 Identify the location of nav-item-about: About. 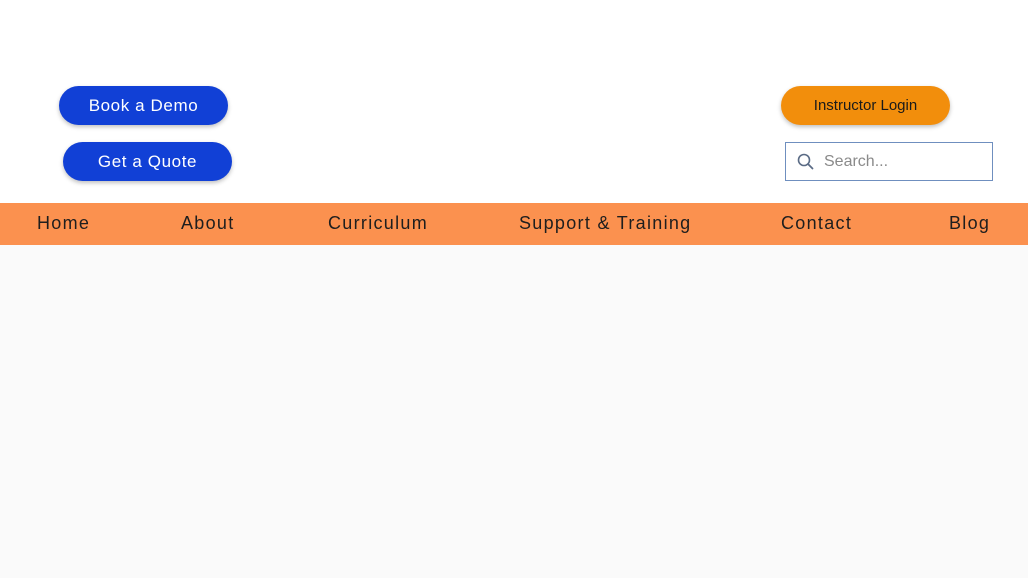
(208, 224).